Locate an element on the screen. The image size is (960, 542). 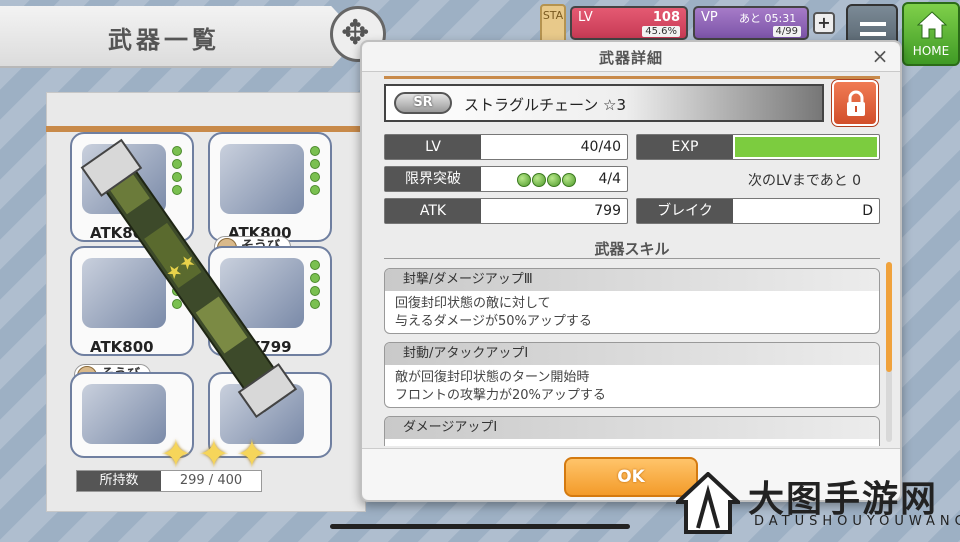
skill-title: 封動/アタックアップⅠ is located at coordinates (632, 354).